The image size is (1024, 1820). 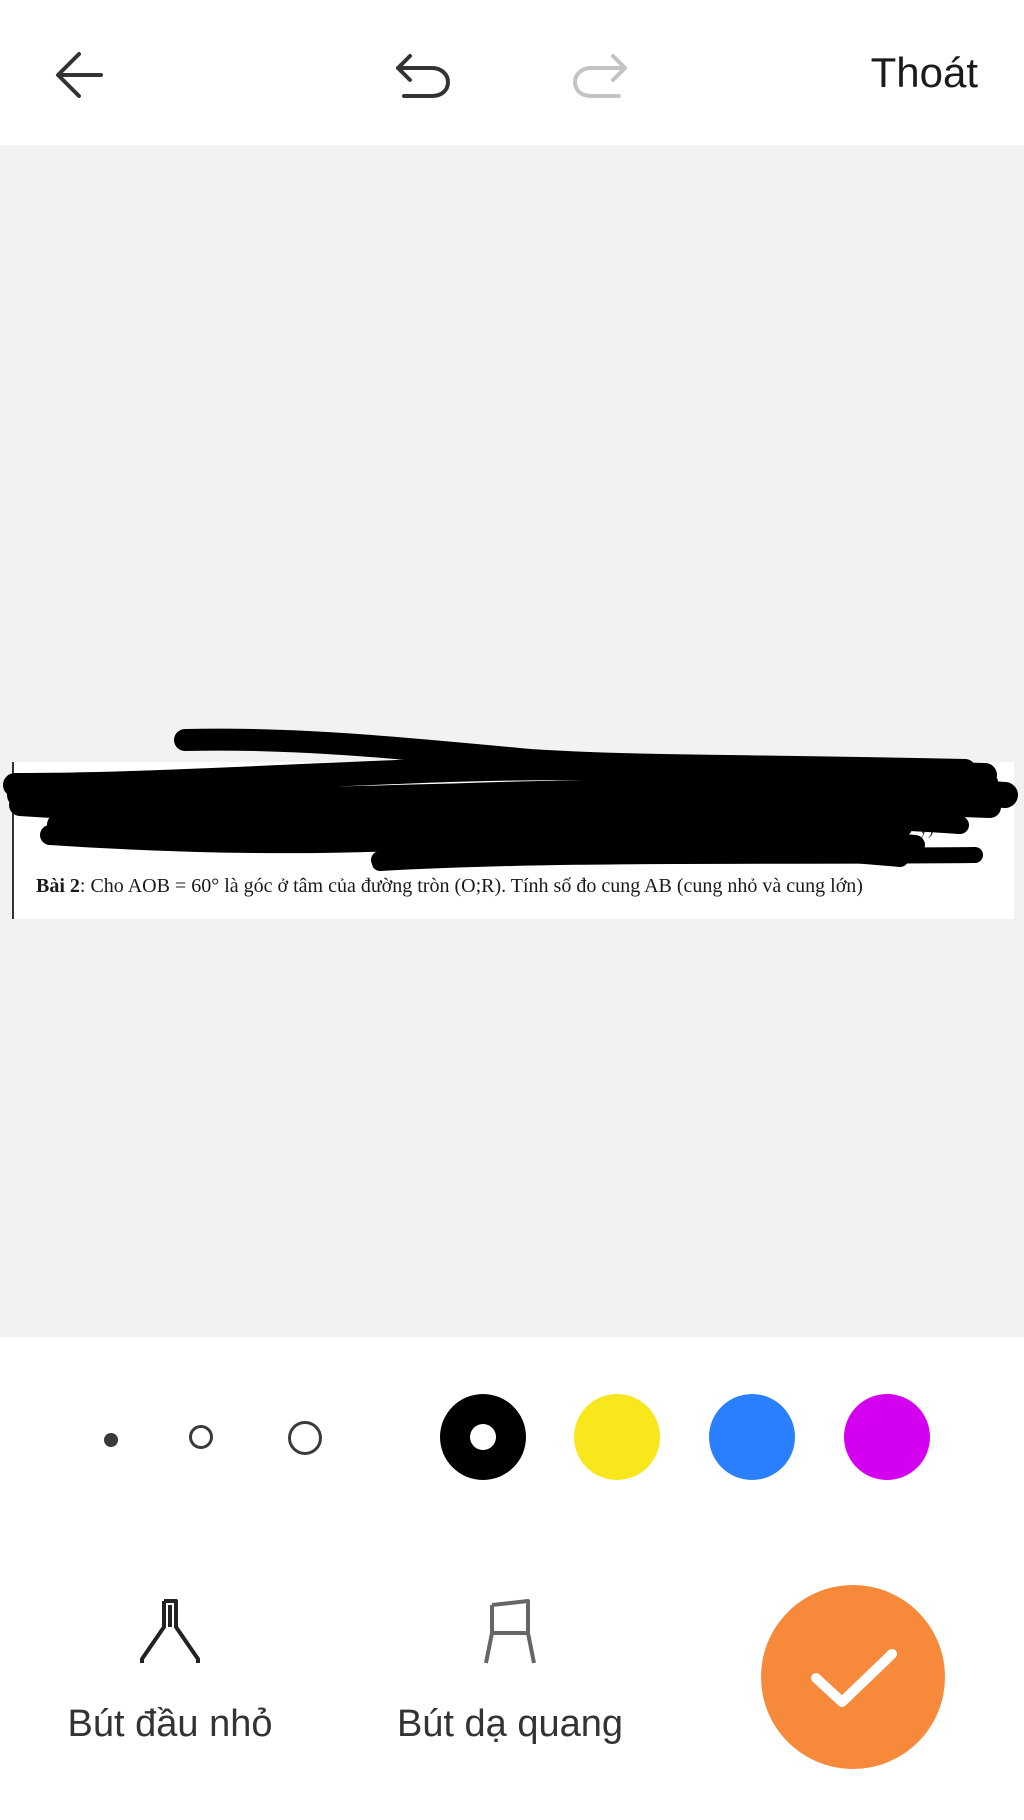 What do you see at coordinates (201, 1437) in the screenshot?
I see `pen-size-medium` at bounding box center [201, 1437].